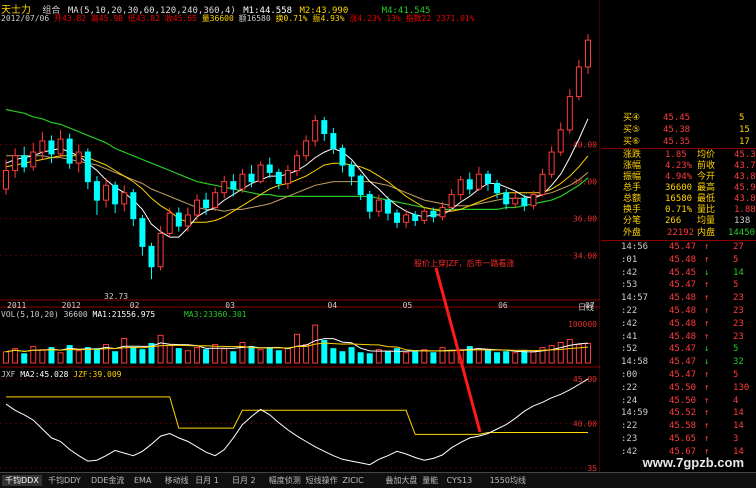 Image resolution: width=756 pixels, height=488 pixels. What do you see at coordinates (678, 298) in the screenshot?
I see `tick-row: 14:57 45.48 23` at bounding box center [678, 298].